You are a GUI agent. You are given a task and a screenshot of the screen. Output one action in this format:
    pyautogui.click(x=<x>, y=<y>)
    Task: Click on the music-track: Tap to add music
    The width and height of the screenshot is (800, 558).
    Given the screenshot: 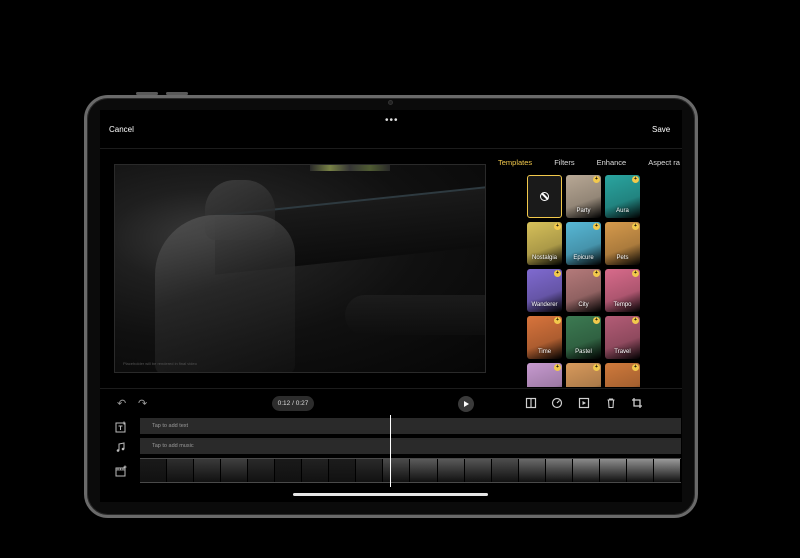 What is the action you would take?
    pyautogui.click(x=410, y=446)
    